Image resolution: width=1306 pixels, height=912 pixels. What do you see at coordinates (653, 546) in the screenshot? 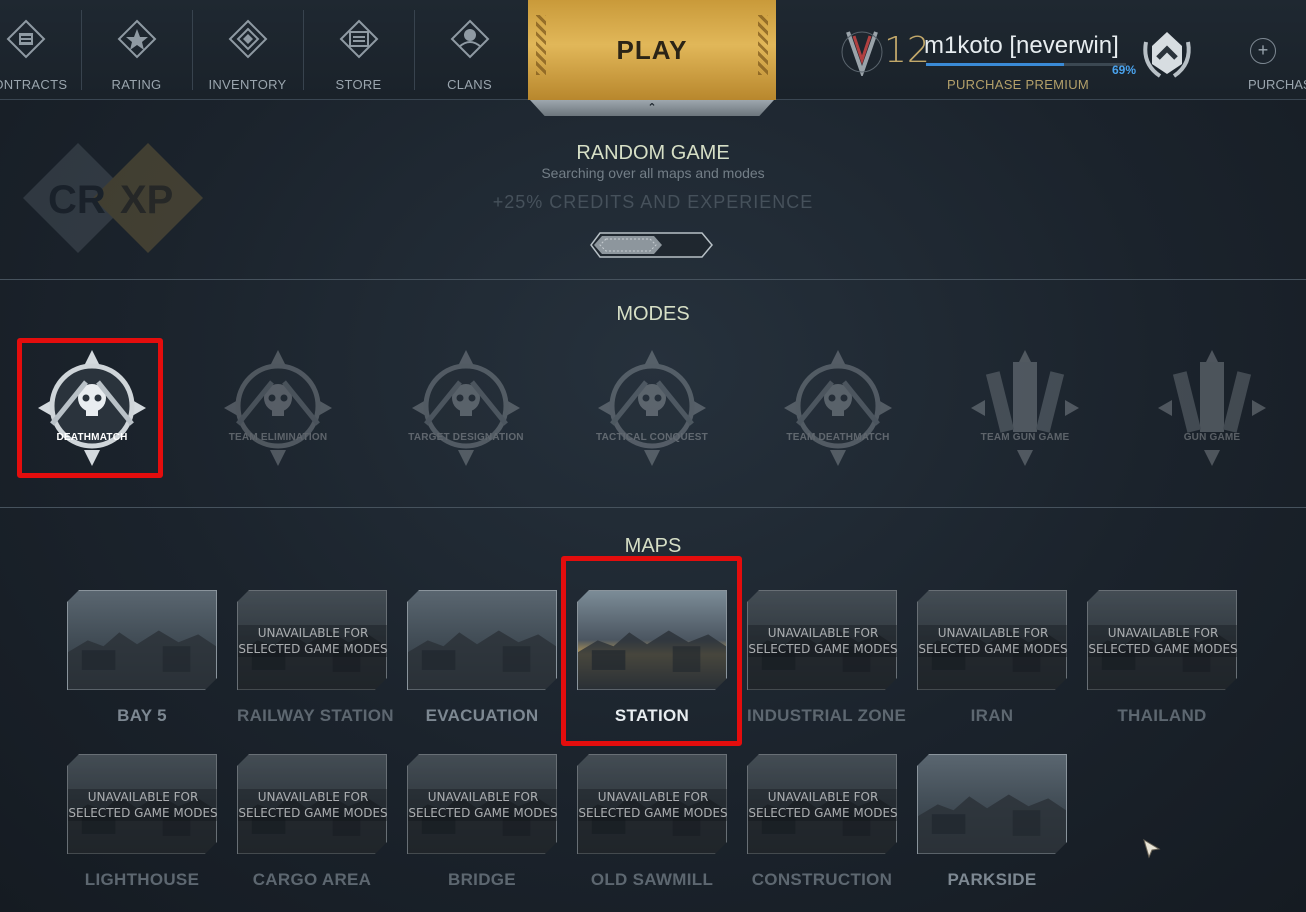
I see `maps-title: MAPS` at bounding box center [653, 546].